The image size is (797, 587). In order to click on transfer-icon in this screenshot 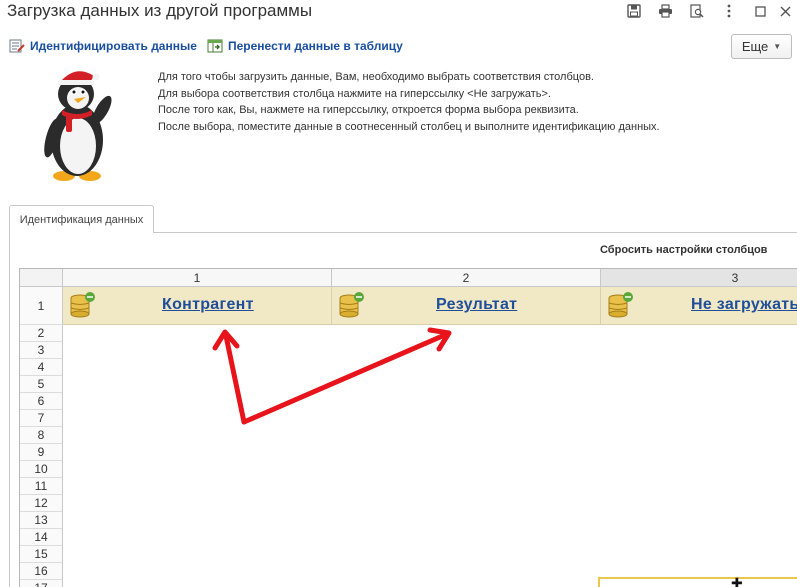, I will do `click(215, 46)`.